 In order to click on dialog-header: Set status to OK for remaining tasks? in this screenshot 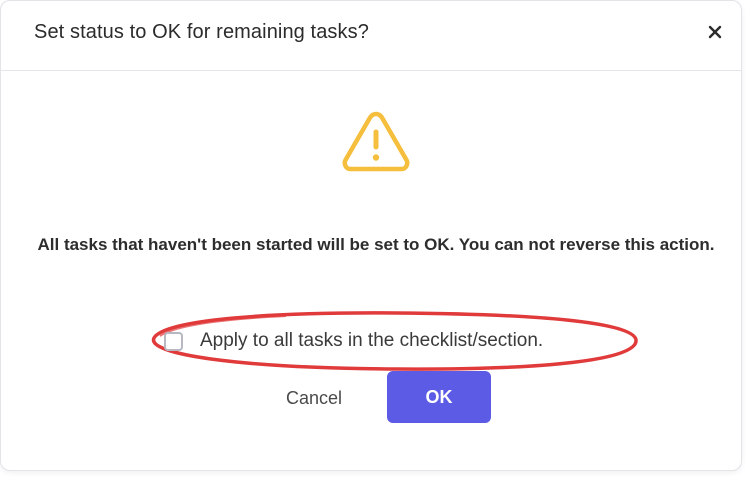, I will do `click(371, 36)`.